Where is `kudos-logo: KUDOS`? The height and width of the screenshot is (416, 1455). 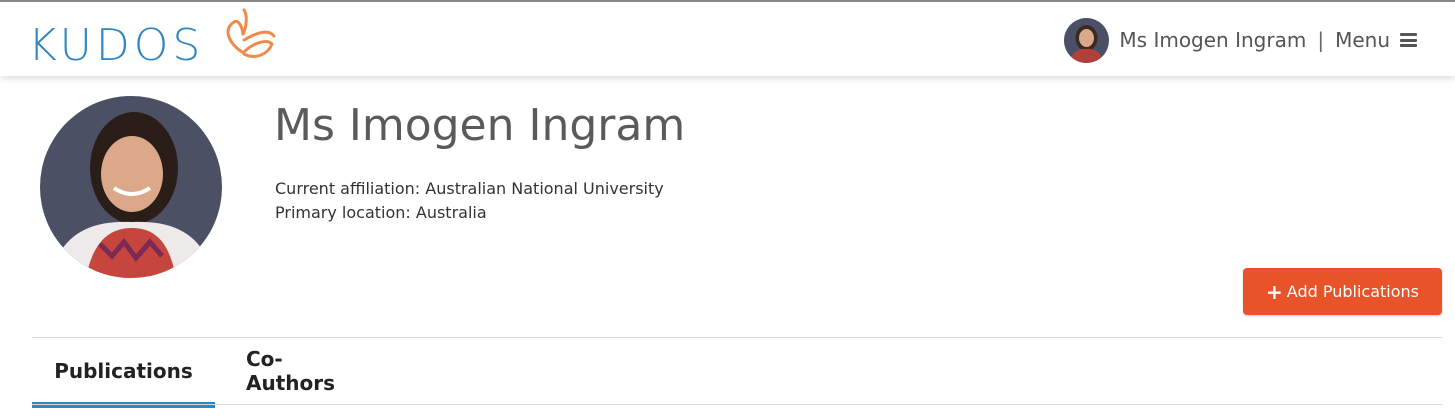 kudos-logo: KUDOS is located at coordinates (158, 41).